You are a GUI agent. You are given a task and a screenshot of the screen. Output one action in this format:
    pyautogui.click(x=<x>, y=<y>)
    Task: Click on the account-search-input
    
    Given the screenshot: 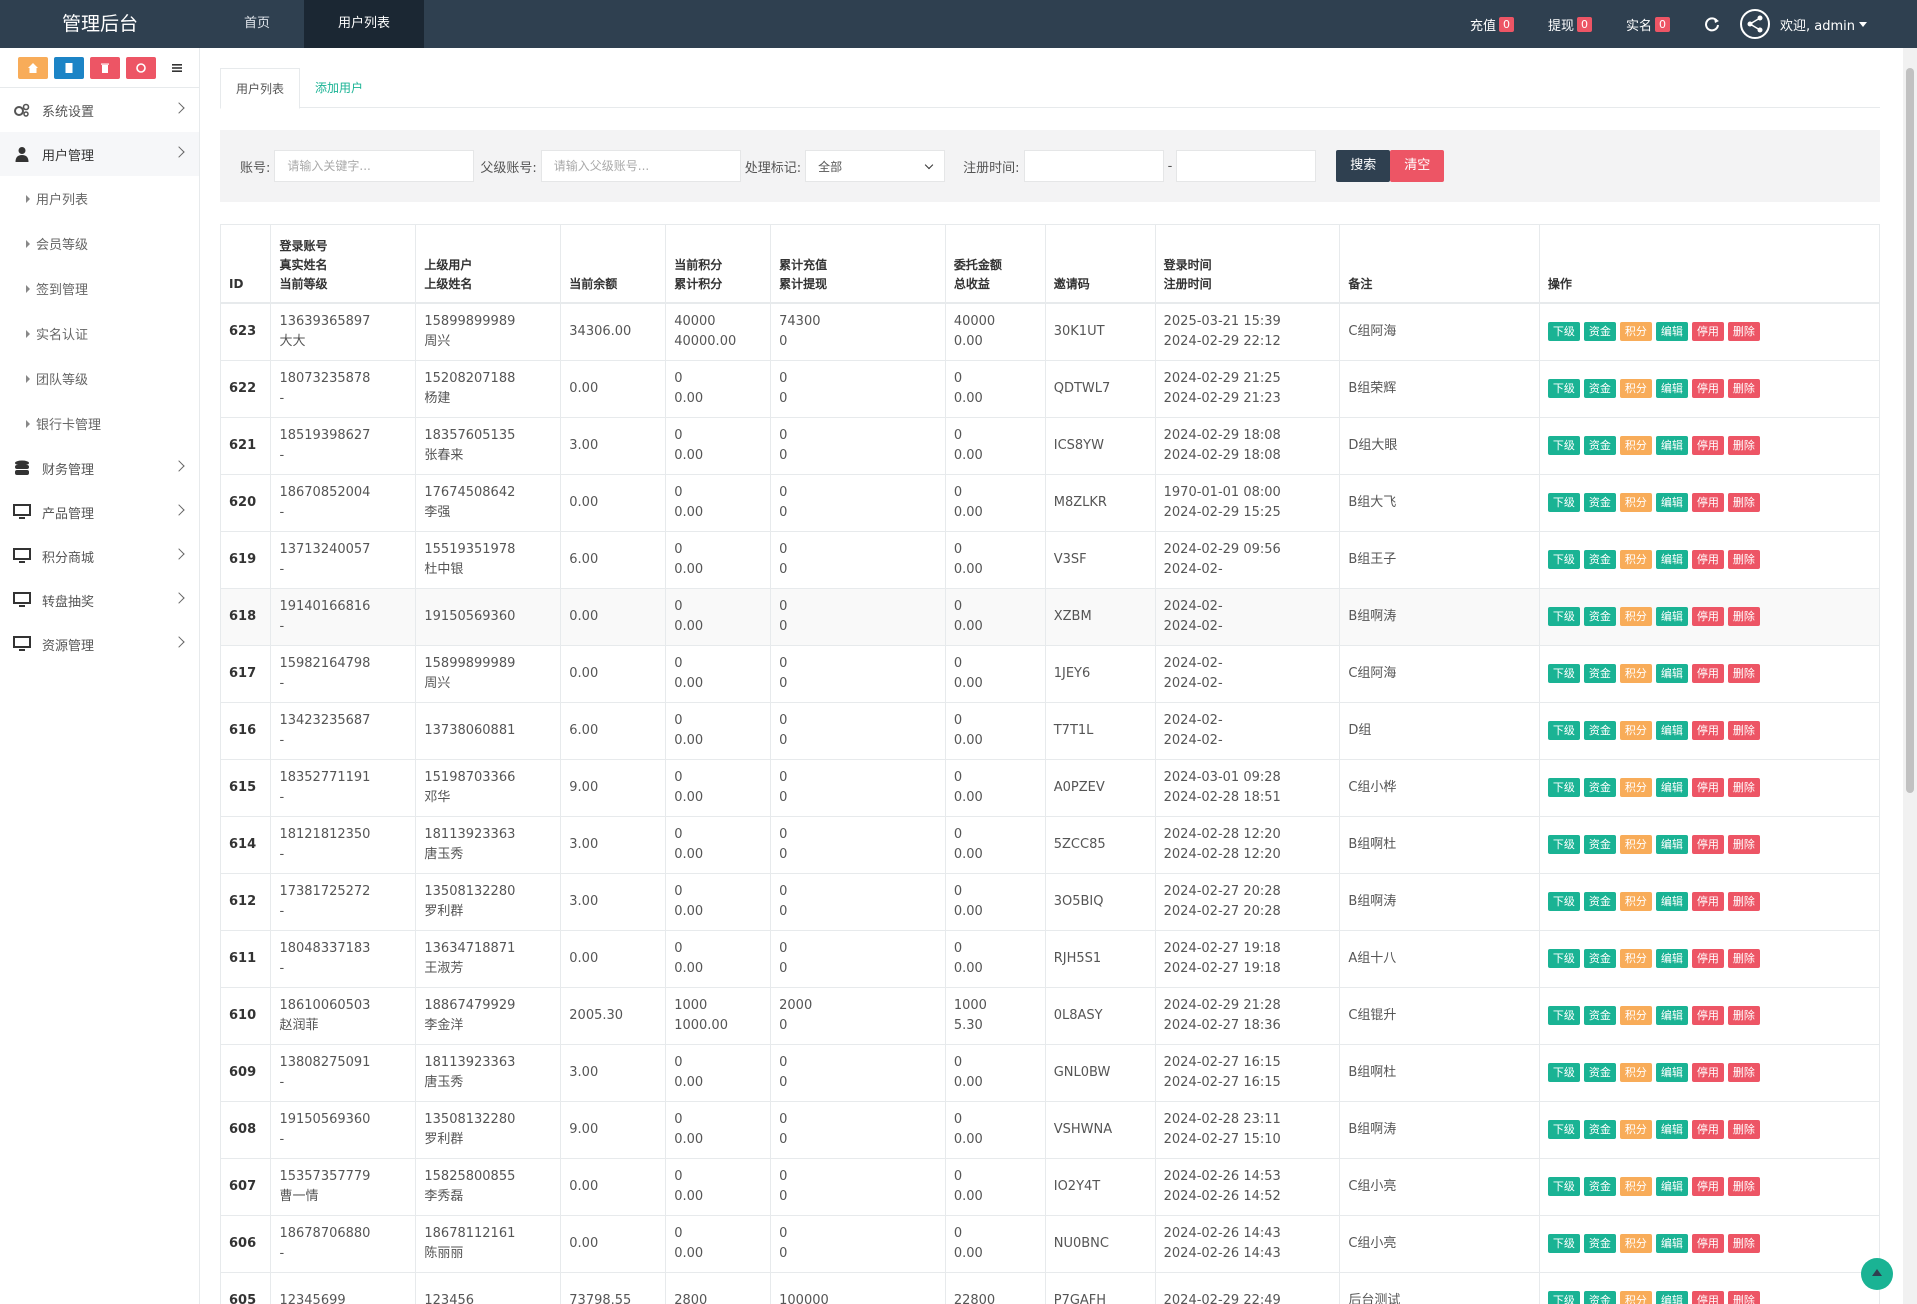 What is the action you would take?
    pyautogui.click(x=374, y=166)
    